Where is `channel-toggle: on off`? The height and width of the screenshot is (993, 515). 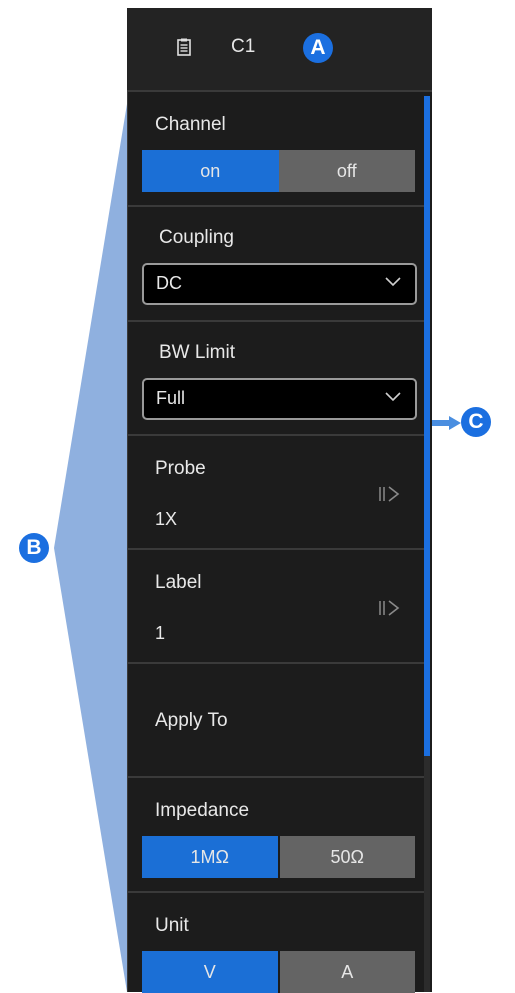 channel-toggle: on off is located at coordinates (278, 171).